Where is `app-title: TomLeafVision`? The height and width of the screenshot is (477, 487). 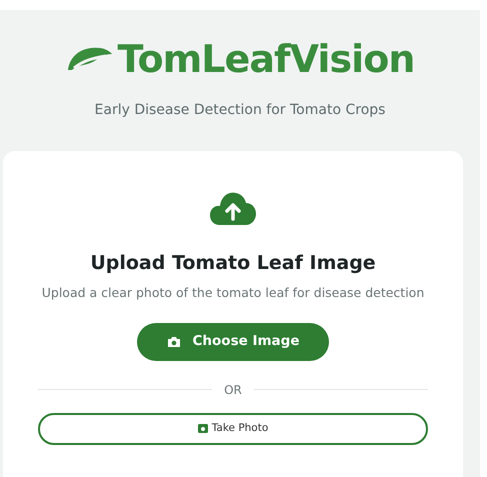 app-title: TomLeafVision is located at coordinates (266, 59).